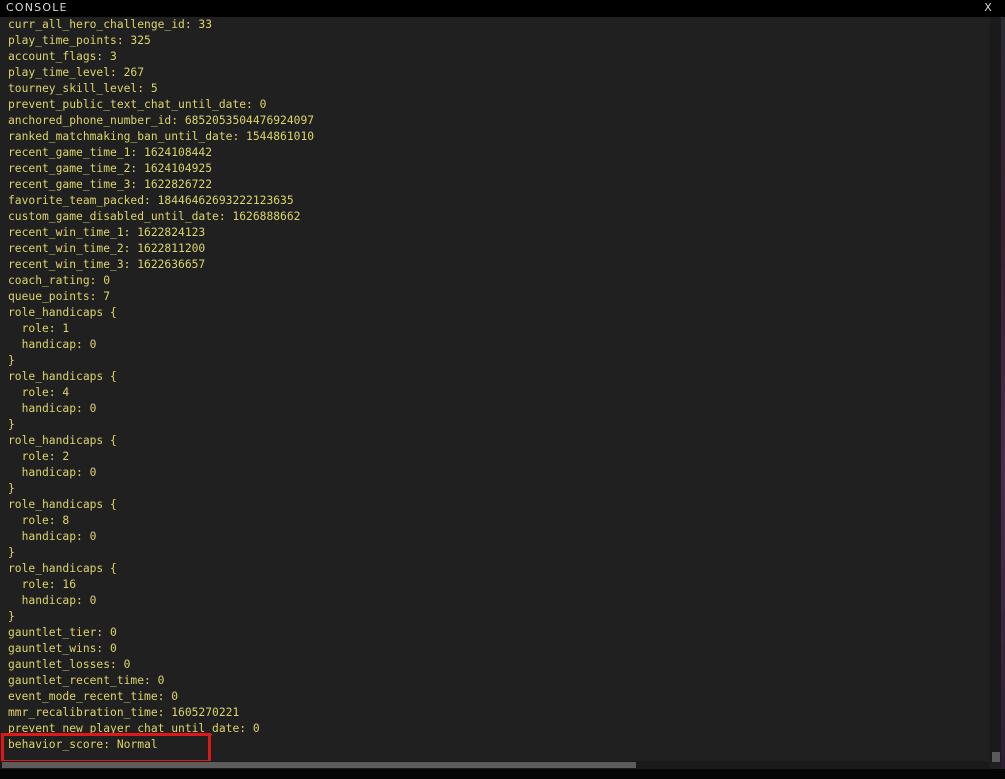 Image resolution: width=1005 pixels, height=779 pixels. What do you see at coordinates (319, 765) in the screenshot?
I see `horizontal-scrollbar-thumb` at bounding box center [319, 765].